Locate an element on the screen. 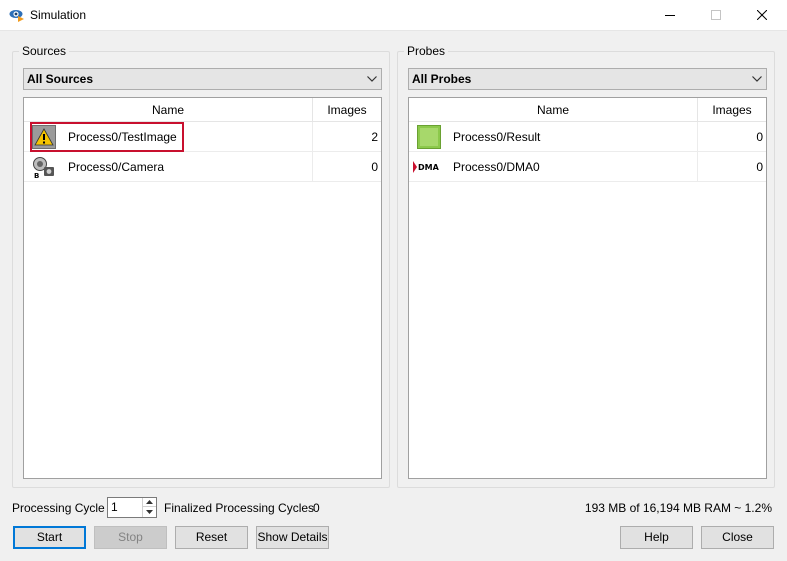  stop-button: Stop is located at coordinates (130, 537).